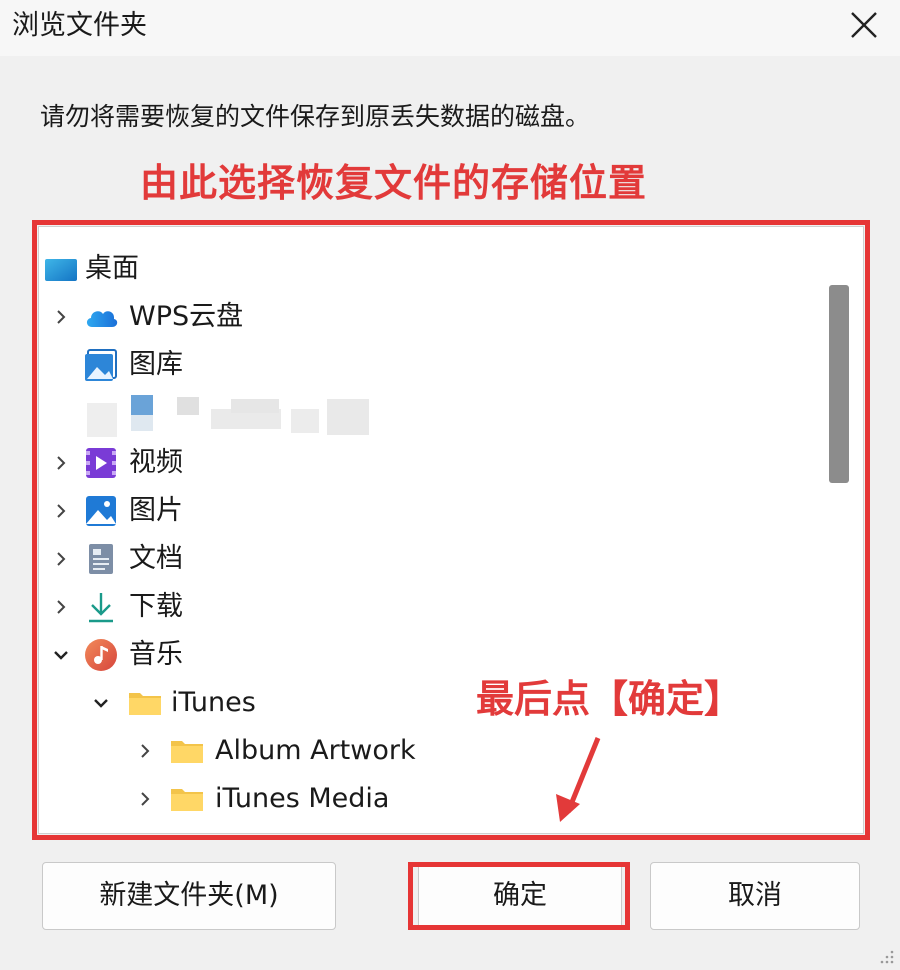 The image size is (900, 970). Describe the element at coordinates (315, 116) in the screenshot. I see `instruction-text: 请勿将需要恢复的文件保存到原丢失数据的磁盘。` at that location.